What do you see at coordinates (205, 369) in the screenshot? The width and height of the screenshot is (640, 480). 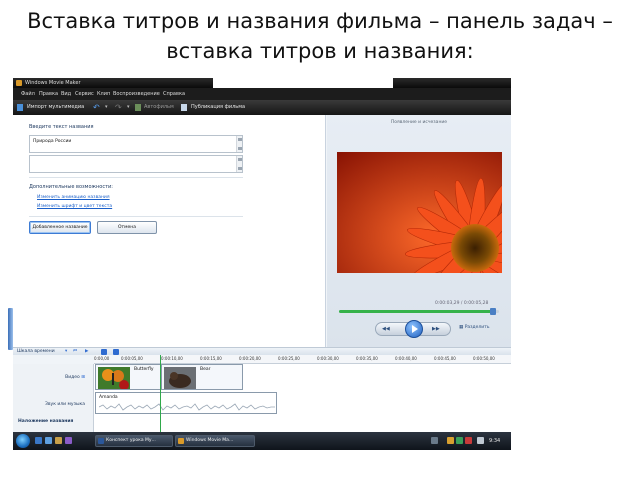 I see `clip-name: Bear` at bounding box center [205, 369].